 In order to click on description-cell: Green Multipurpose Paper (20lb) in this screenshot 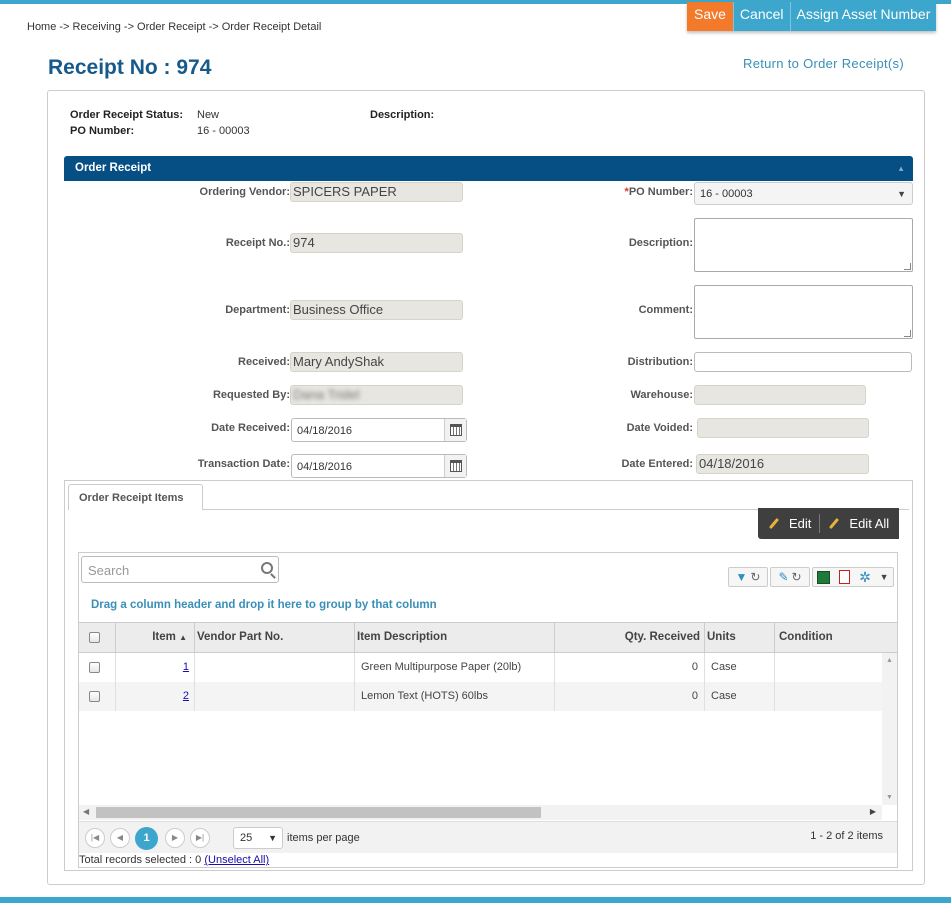, I will do `click(454, 667)`.